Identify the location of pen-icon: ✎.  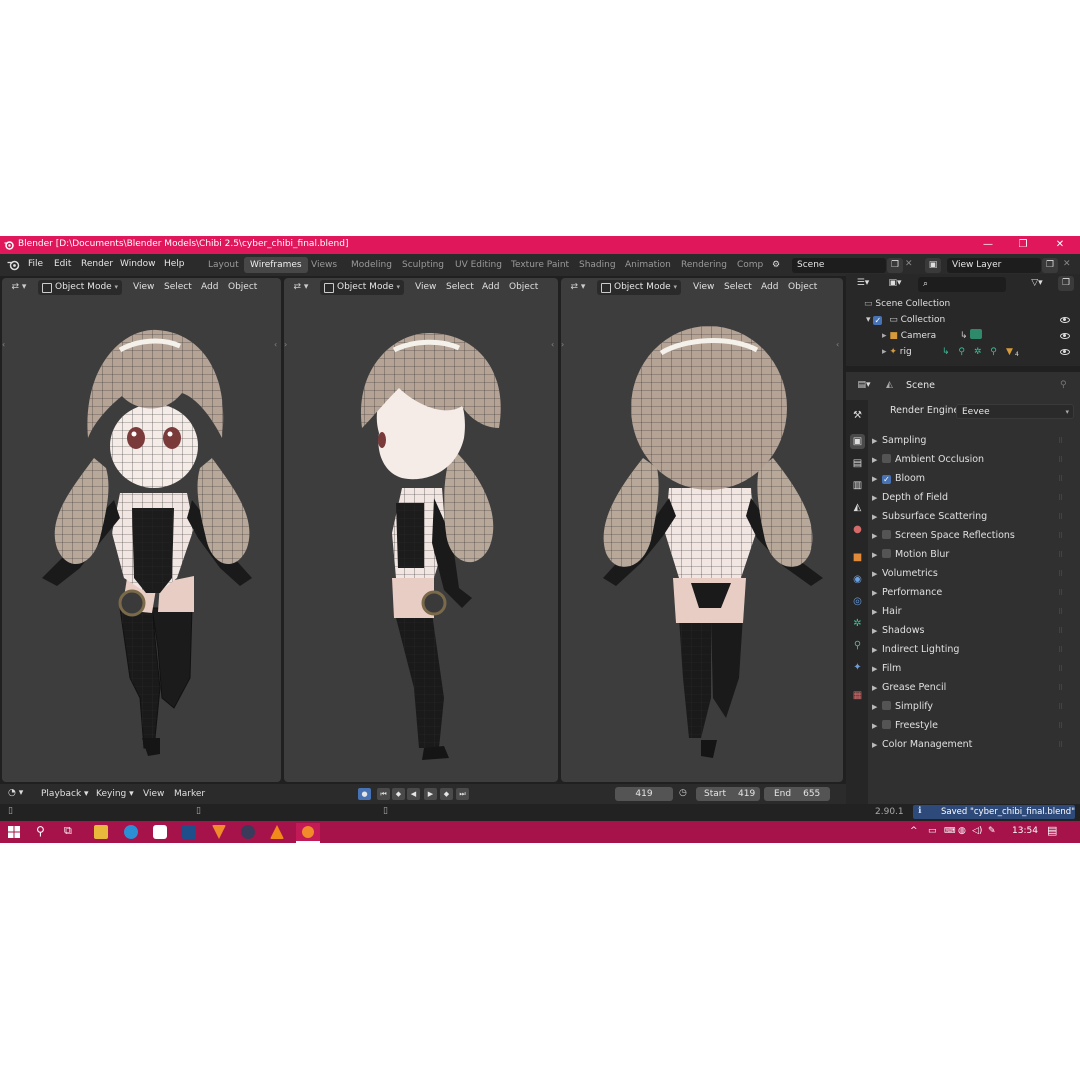
(992, 831).